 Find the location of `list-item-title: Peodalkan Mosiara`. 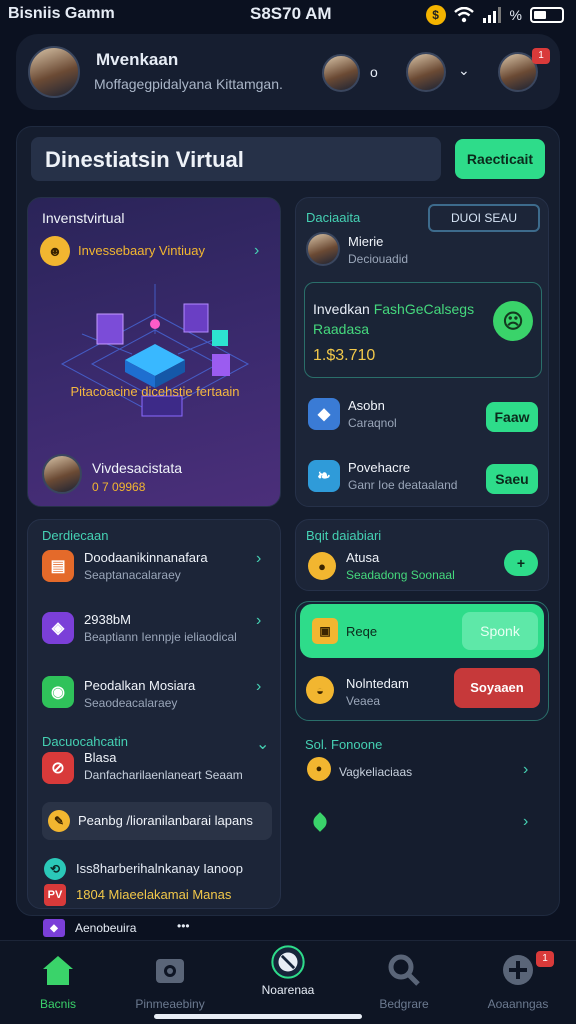

list-item-title: Peodalkan Mosiara is located at coordinates (140, 685).